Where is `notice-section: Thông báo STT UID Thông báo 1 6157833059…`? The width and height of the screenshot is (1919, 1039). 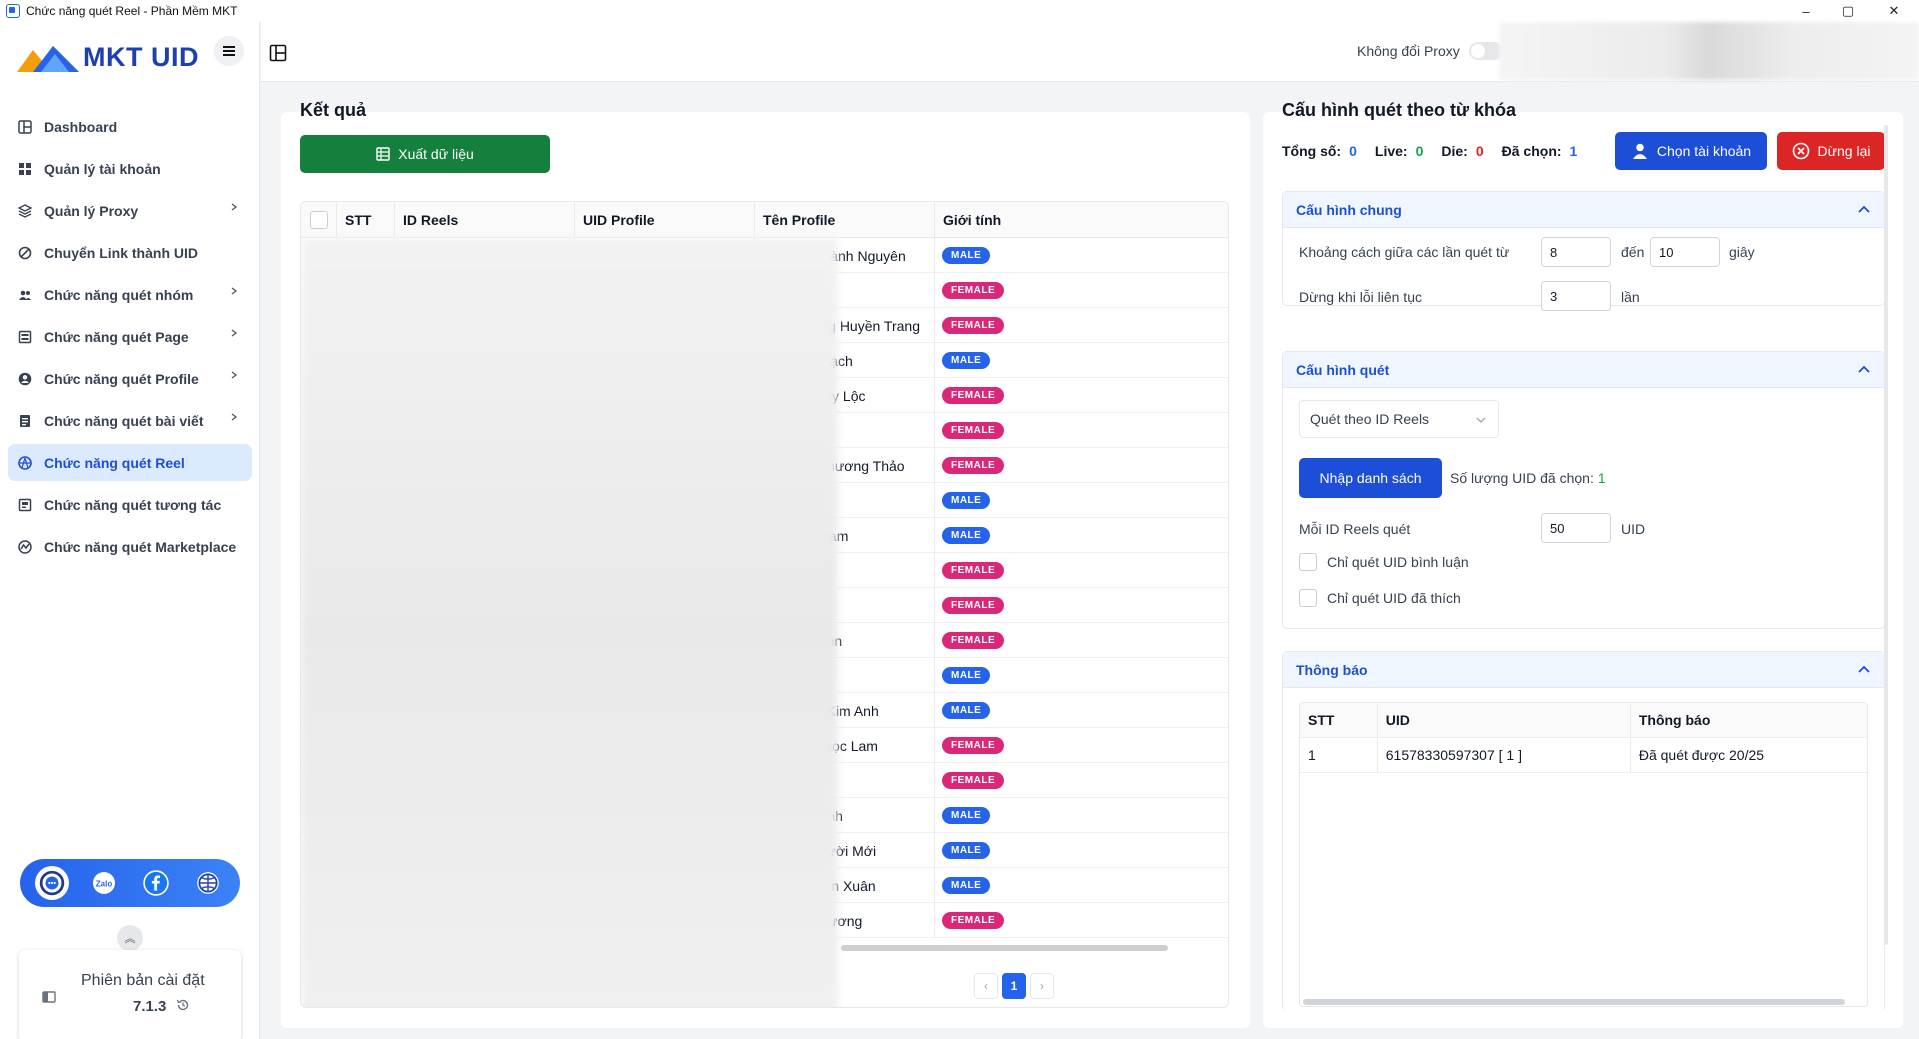 notice-section: Thông báo STT UID Thông báo 1 6157833059… is located at coordinates (1583, 831).